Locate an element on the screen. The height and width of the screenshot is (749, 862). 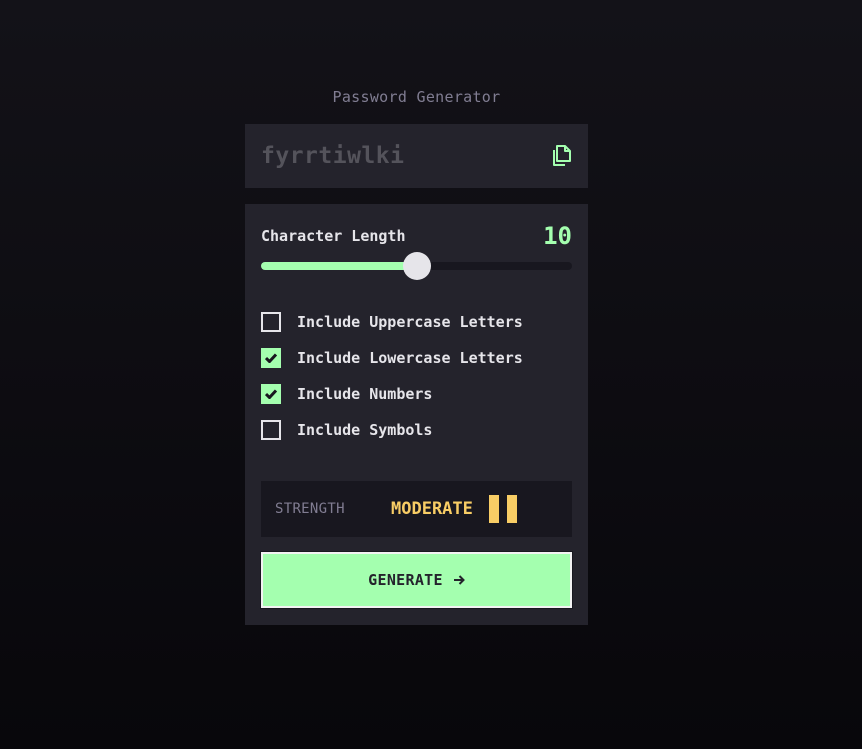
slider-thumb is located at coordinates (417, 266).